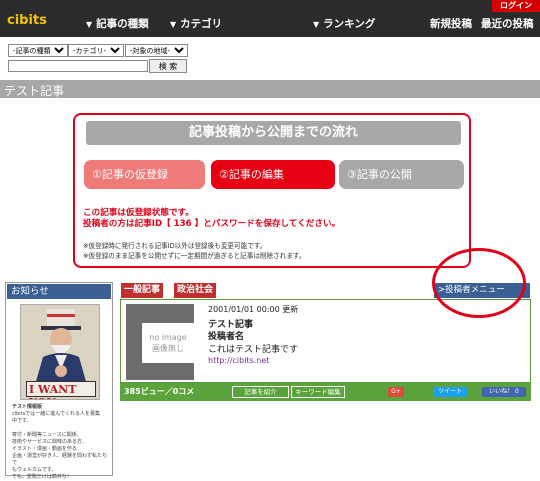 This screenshot has width=540, height=481. Describe the element at coordinates (451, 23) in the screenshot. I see `nav-new-post: 新規投稿` at that location.